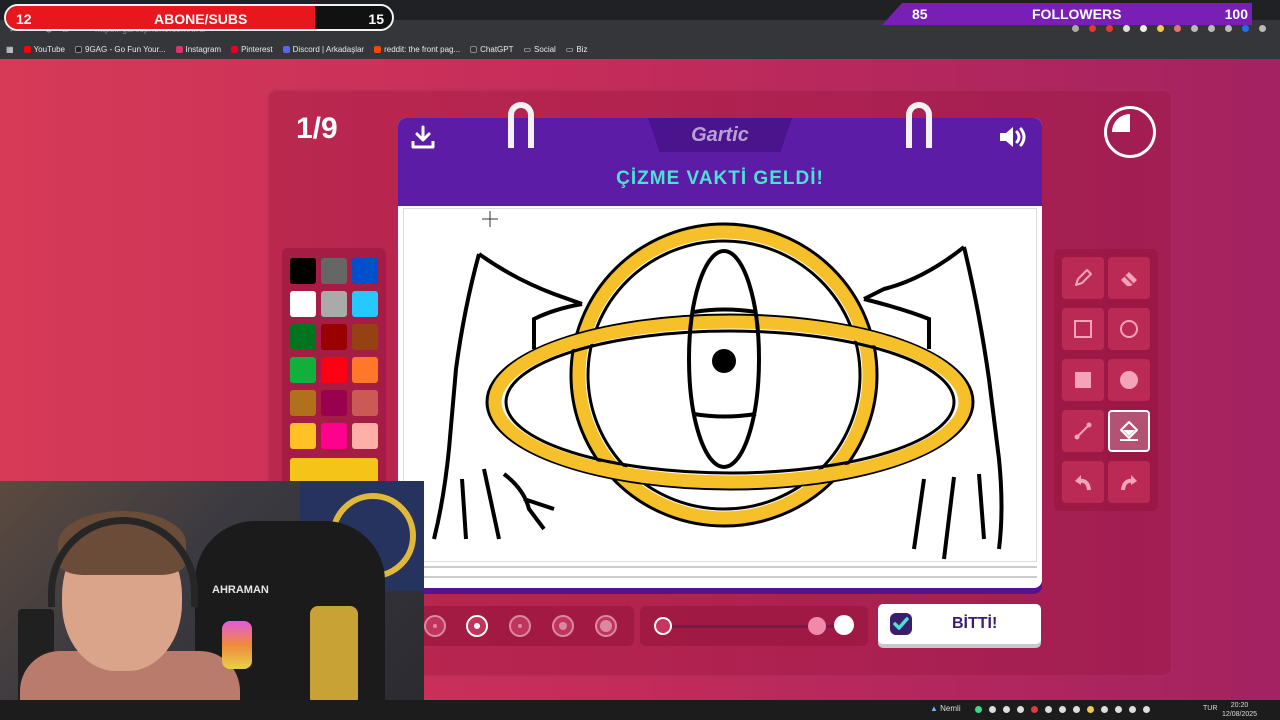 This screenshot has width=1280, height=720. I want to click on weather-widget: ▲ Nemli, so click(945, 708).